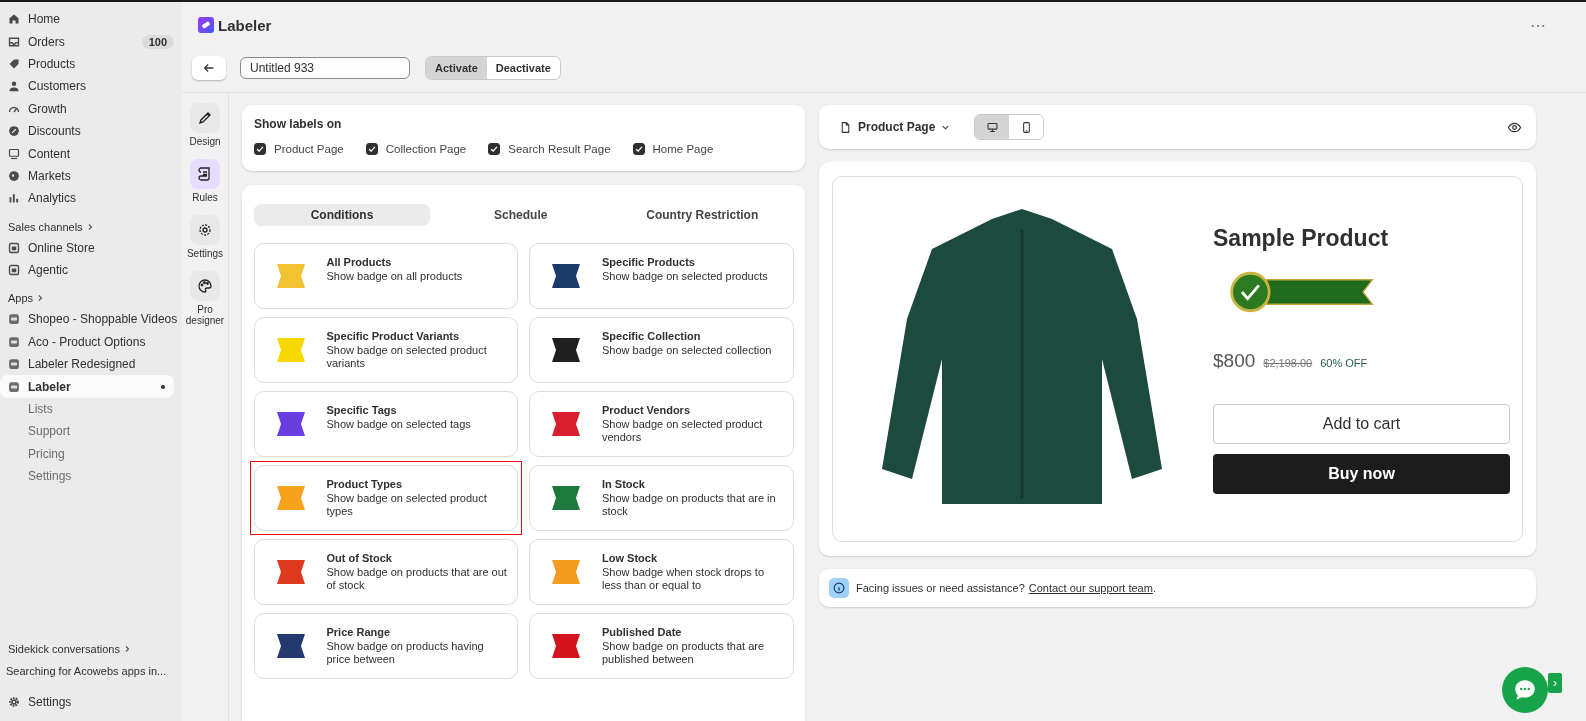  What do you see at coordinates (87, 454) in the screenshot?
I see `sub-nav-item: Pricing` at bounding box center [87, 454].